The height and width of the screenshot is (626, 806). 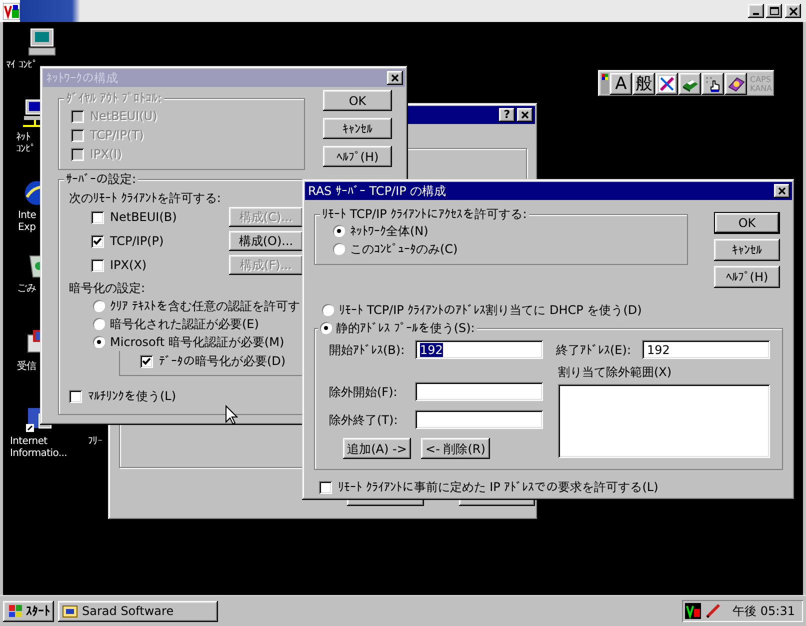 What do you see at coordinates (137, 241) in the screenshot?
I see `checkbox-label: TCP/IP(P)` at bounding box center [137, 241].